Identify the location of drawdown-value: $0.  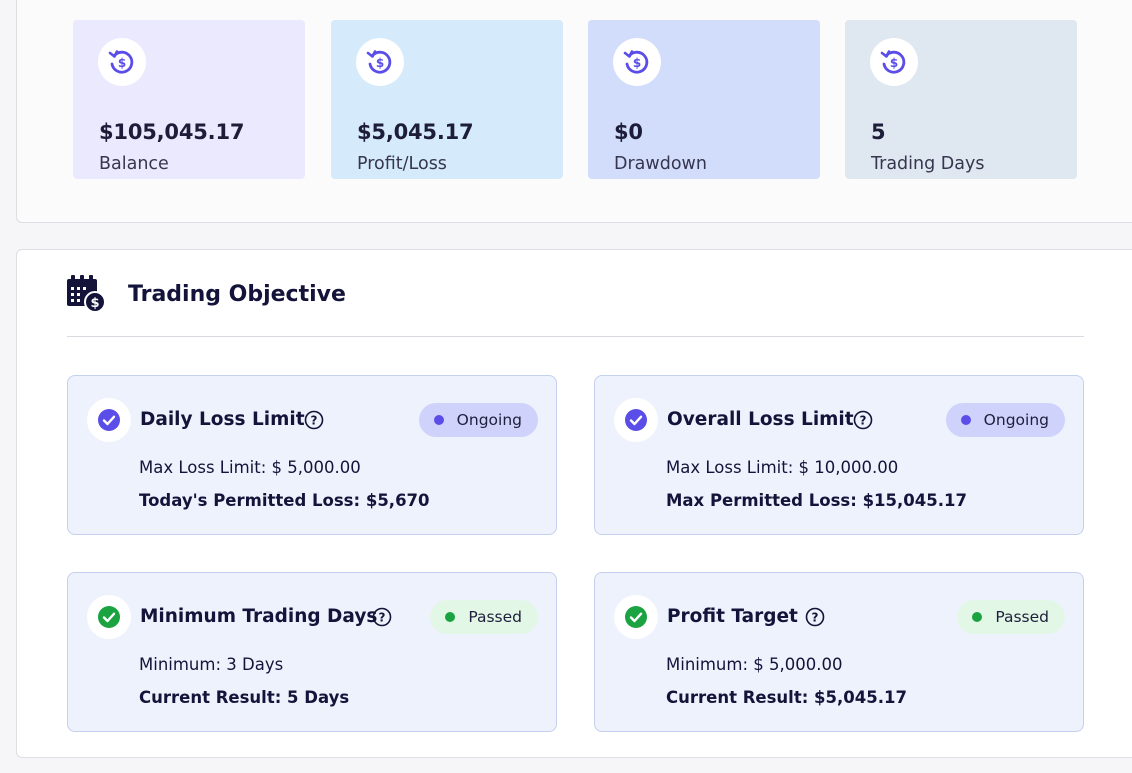
(628, 132).